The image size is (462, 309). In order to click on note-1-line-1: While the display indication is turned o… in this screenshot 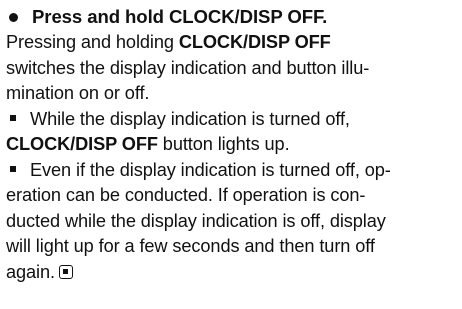, I will do `click(232, 120)`.